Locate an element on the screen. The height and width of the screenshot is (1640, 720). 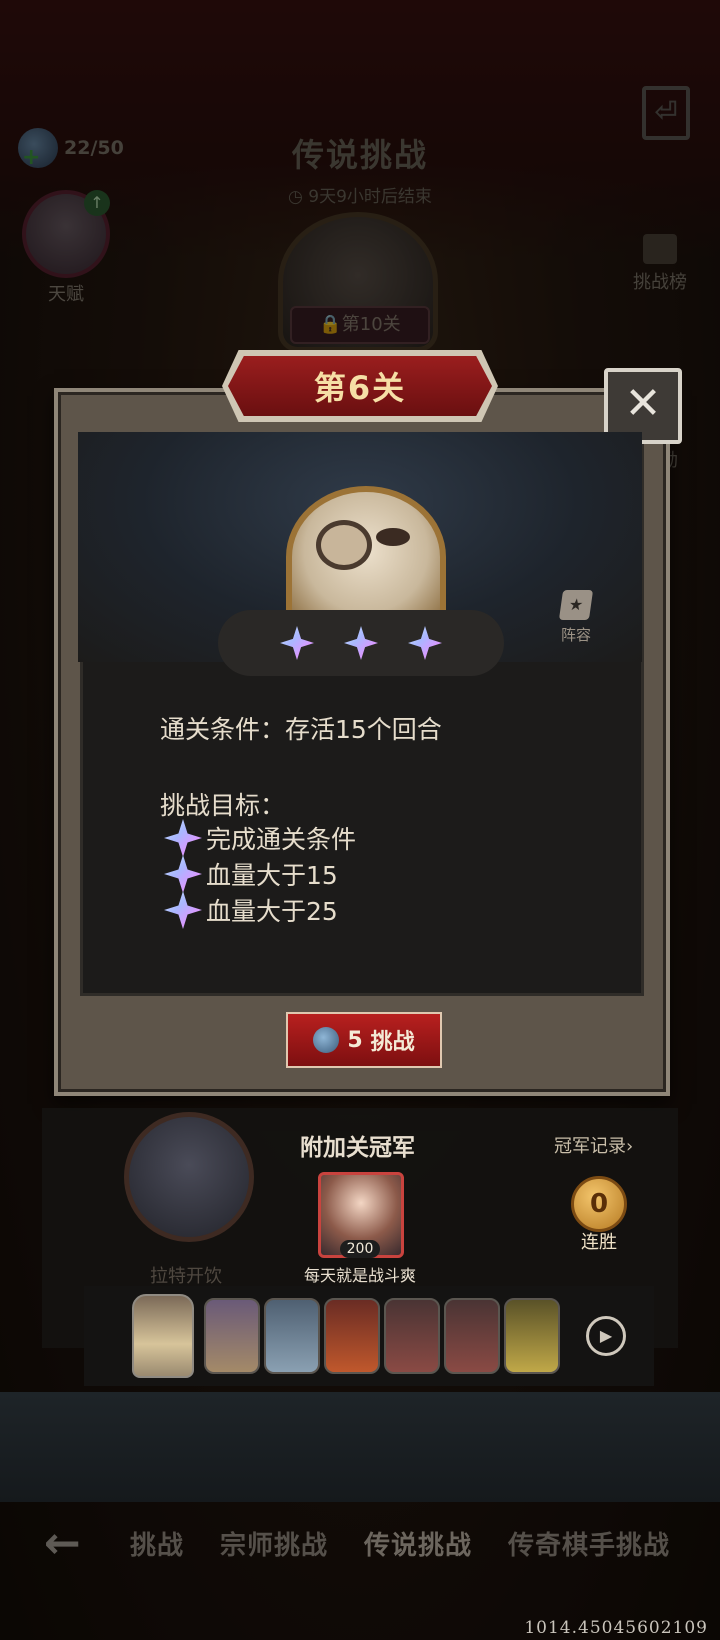
streak-badge: 0 is located at coordinates (599, 1204).